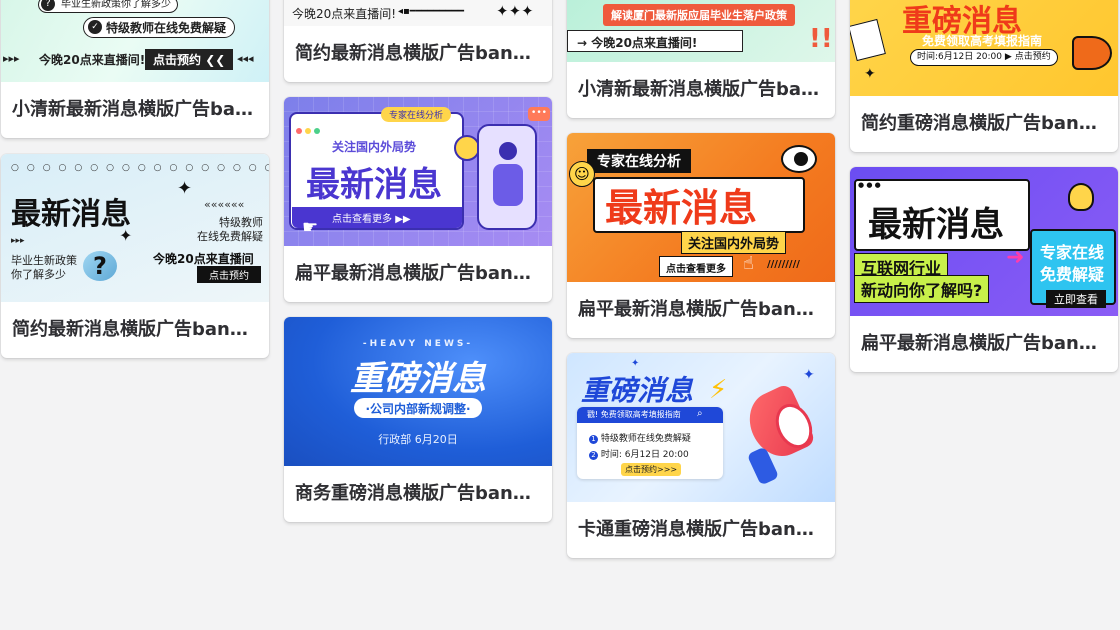  I want to click on question-bubble-icon: ?, so click(100, 266).